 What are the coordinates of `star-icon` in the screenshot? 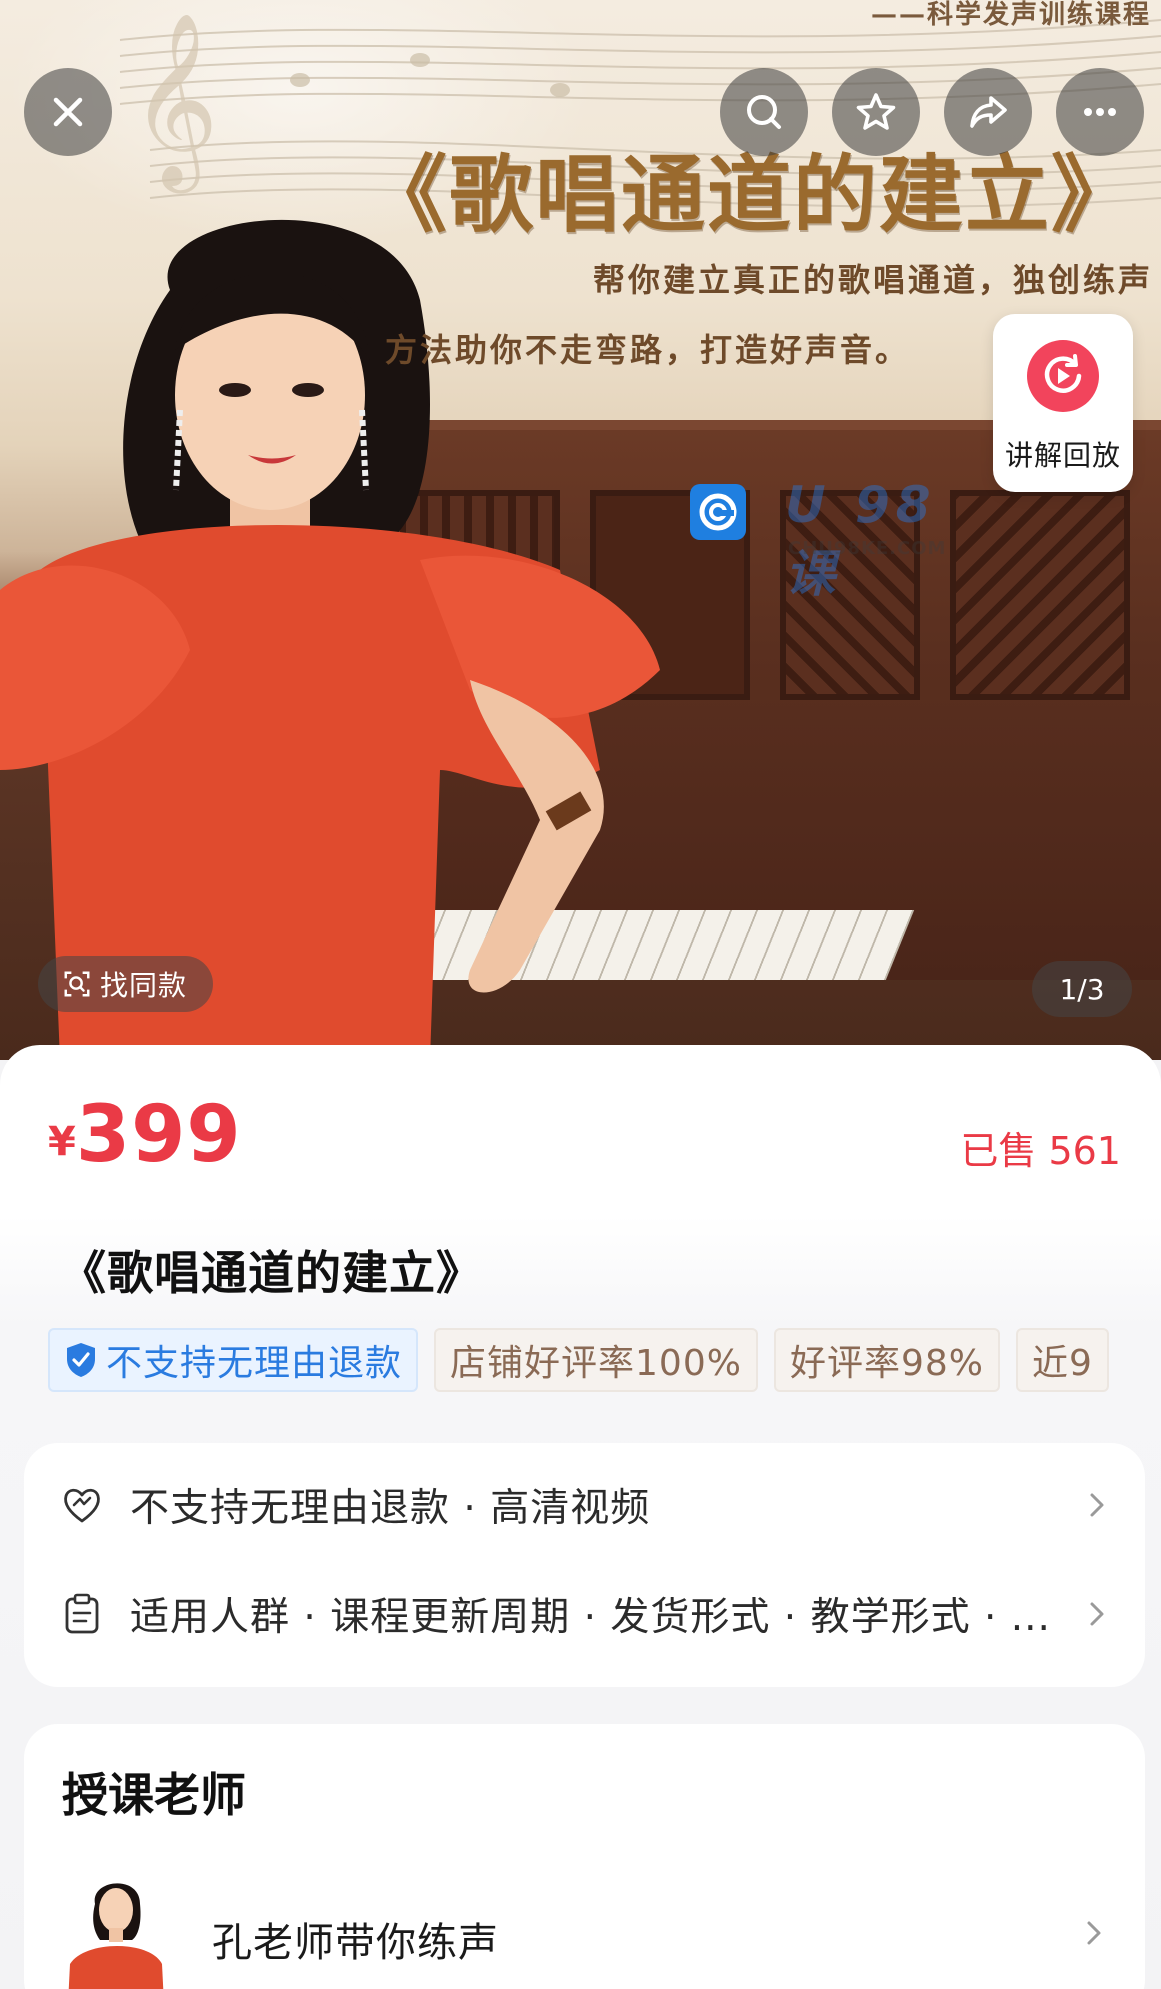 It's located at (876, 111).